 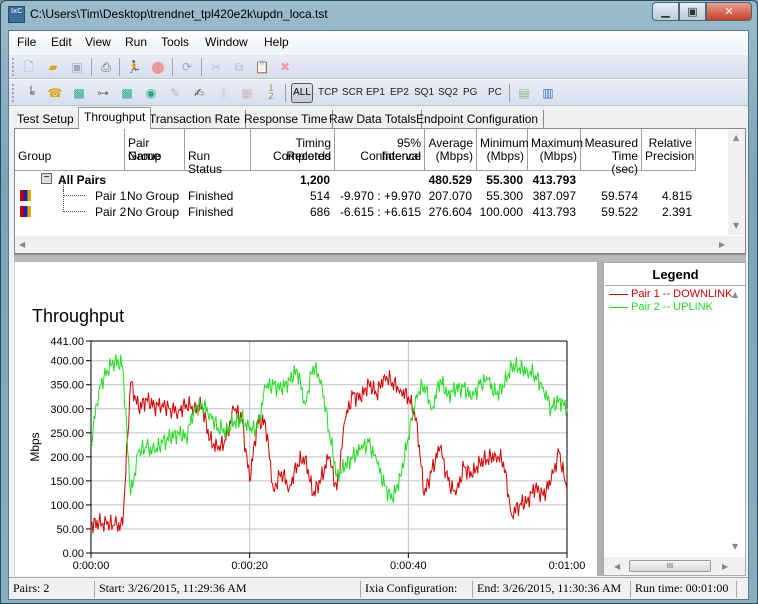 What do you see at coordinates (314, 180) in the screenshot?
I see `summary-records: 1,200` at bounding box center [314, 180].